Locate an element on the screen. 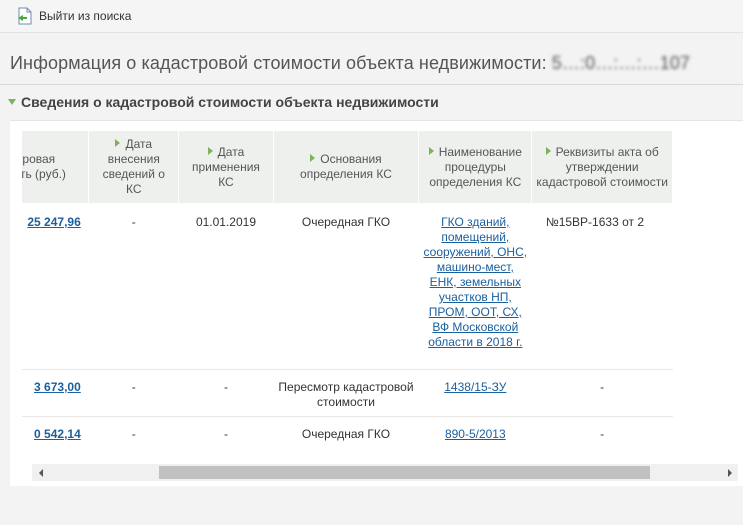  column-header-label: Дата внесения сведений о КС is located at coordinates (133, 166).